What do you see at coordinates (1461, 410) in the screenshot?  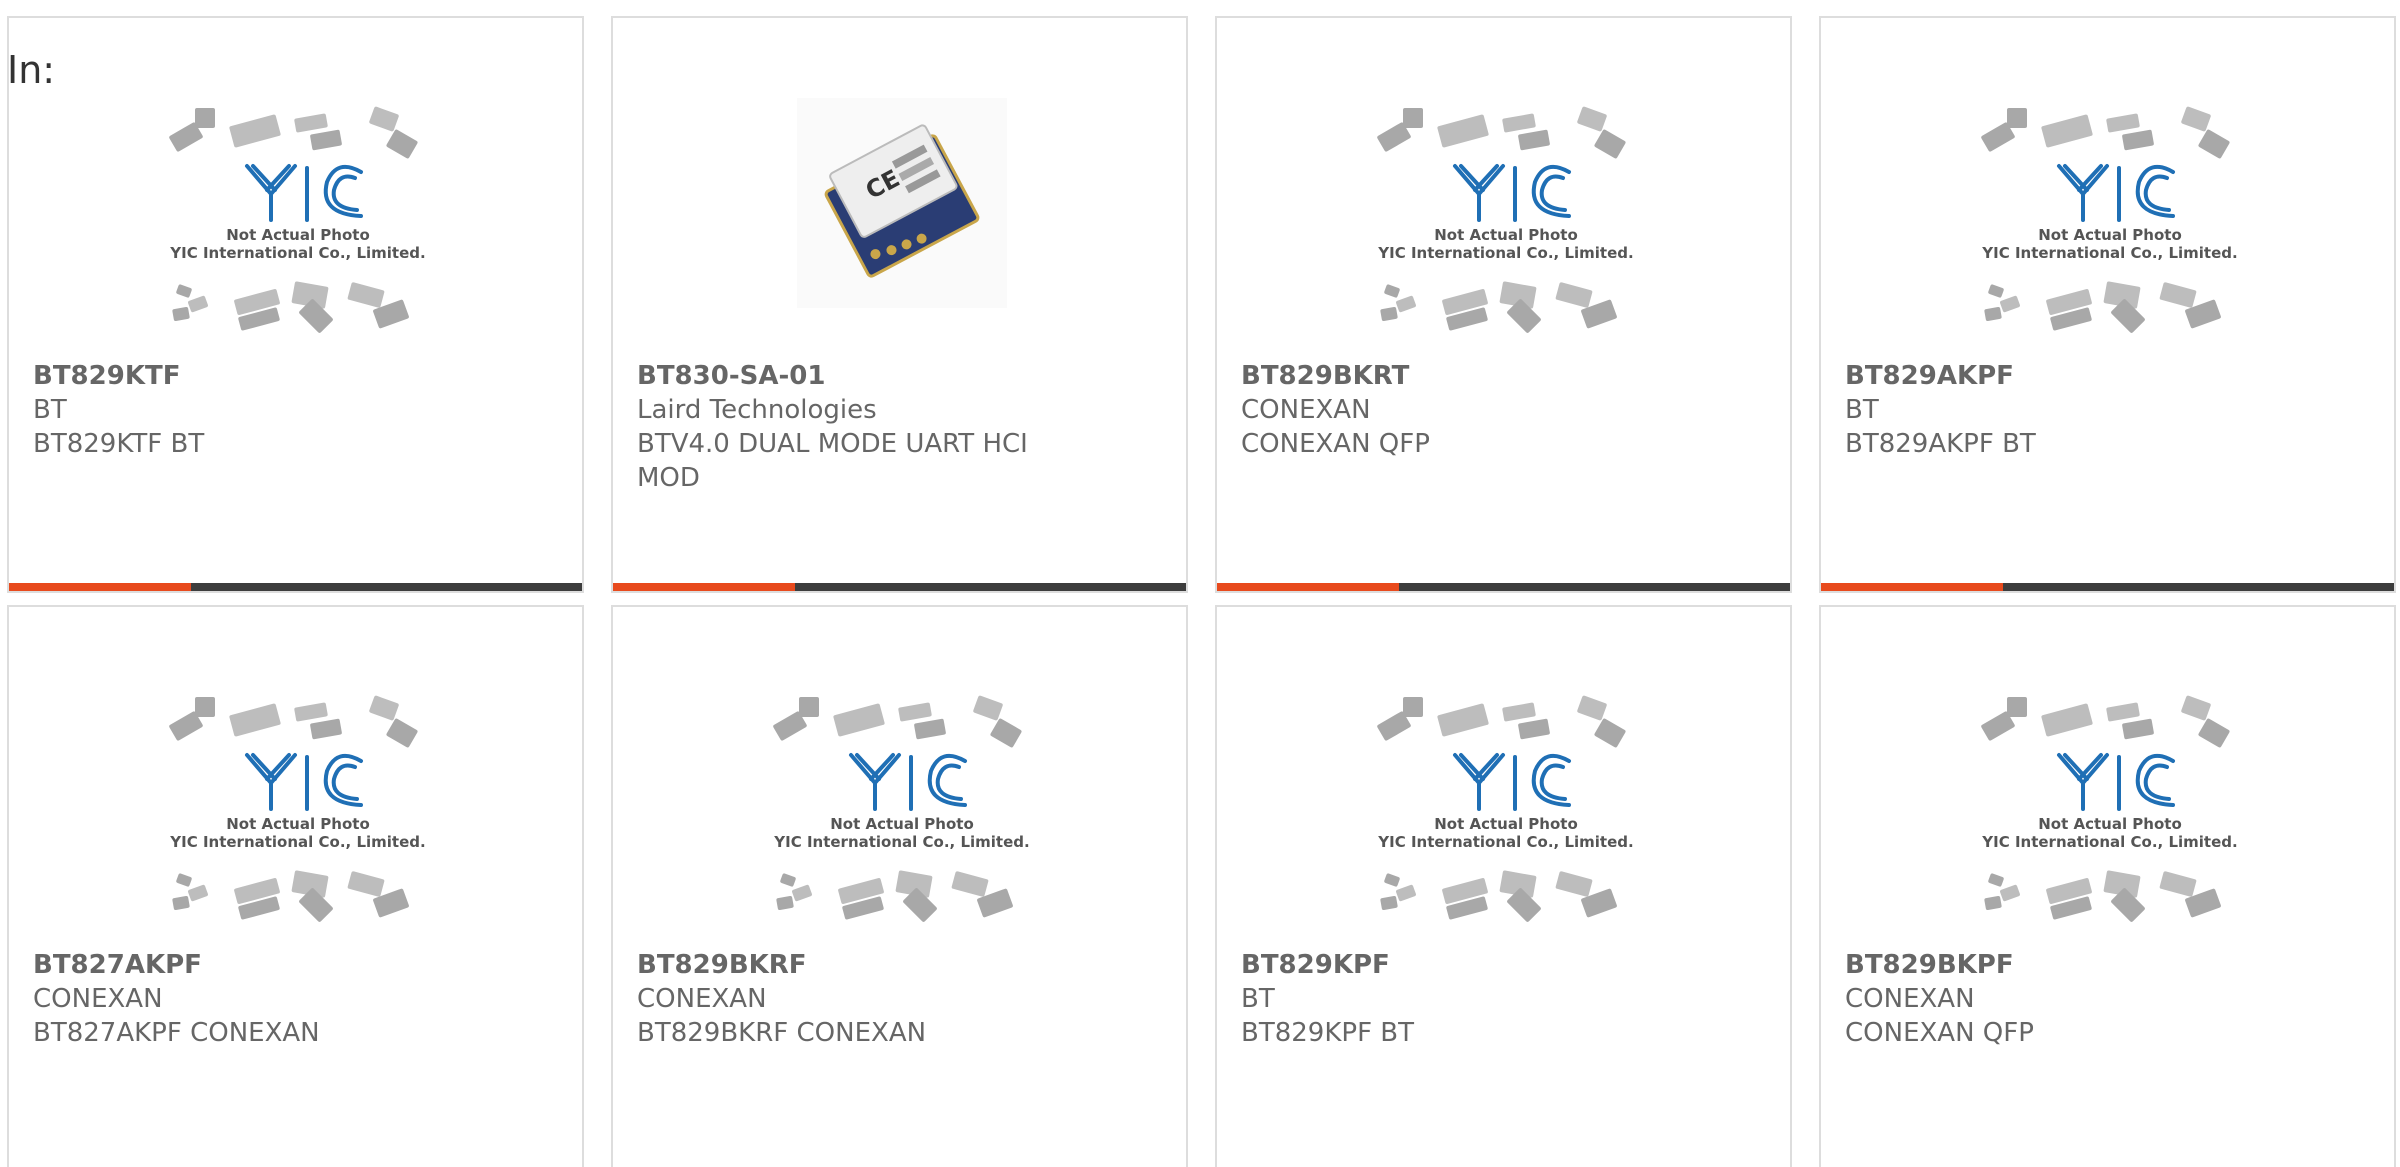 I see `product-text: BT829BKRT CONEXAN CONEXAN QFP` at bounding box center [1461, 410].